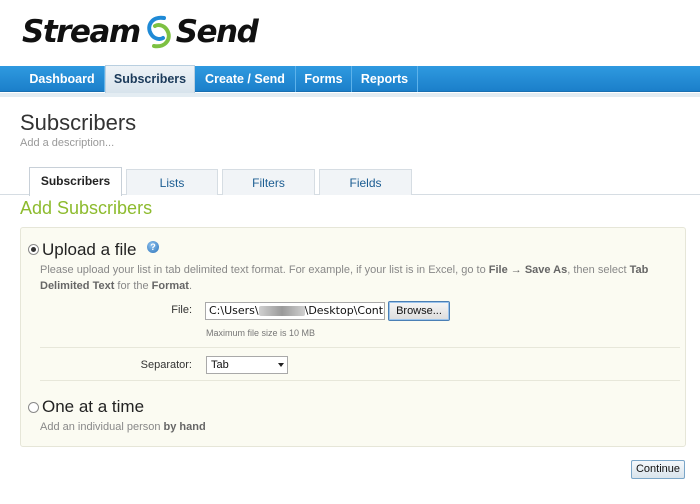 This screenshot has height=504, width=700. What do you see at coordinates (181, 310) in the screenshot?
I see `file-label: File:` at bounding box center [181, 310].